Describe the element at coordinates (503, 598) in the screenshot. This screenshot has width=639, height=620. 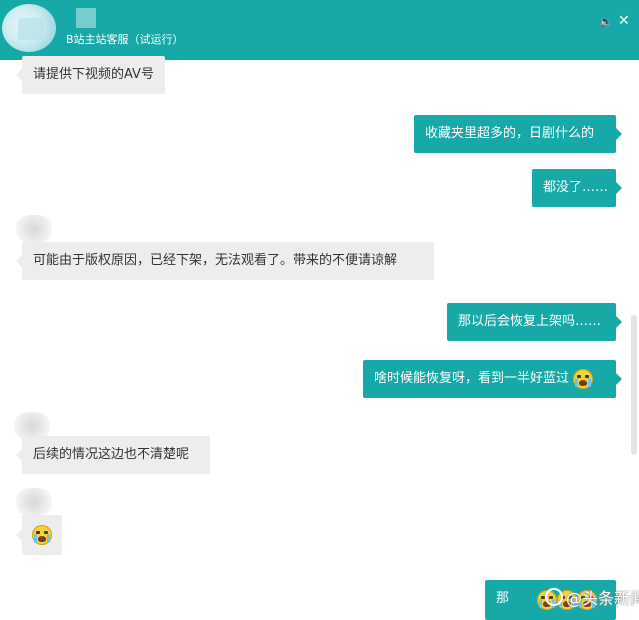
I see `message-text: 那` at that location.